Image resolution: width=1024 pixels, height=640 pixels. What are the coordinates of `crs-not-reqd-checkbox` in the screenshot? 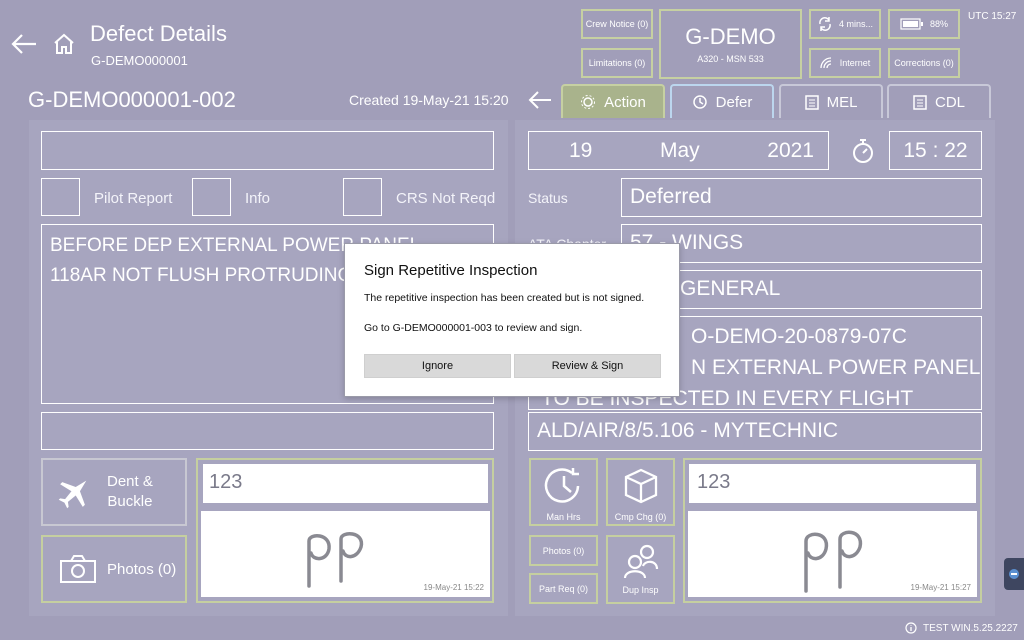 It's located at (362, 197).